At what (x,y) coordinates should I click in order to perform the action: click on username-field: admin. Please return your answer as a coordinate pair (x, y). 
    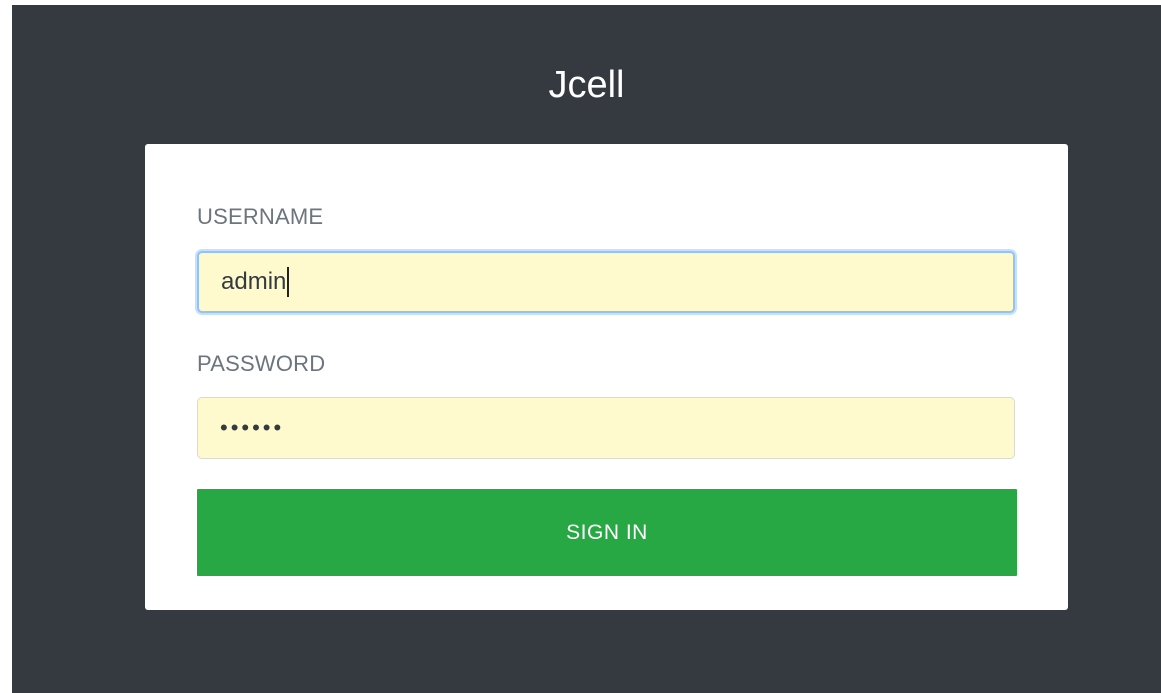
    Looking at the image, I should click on (606, 282).